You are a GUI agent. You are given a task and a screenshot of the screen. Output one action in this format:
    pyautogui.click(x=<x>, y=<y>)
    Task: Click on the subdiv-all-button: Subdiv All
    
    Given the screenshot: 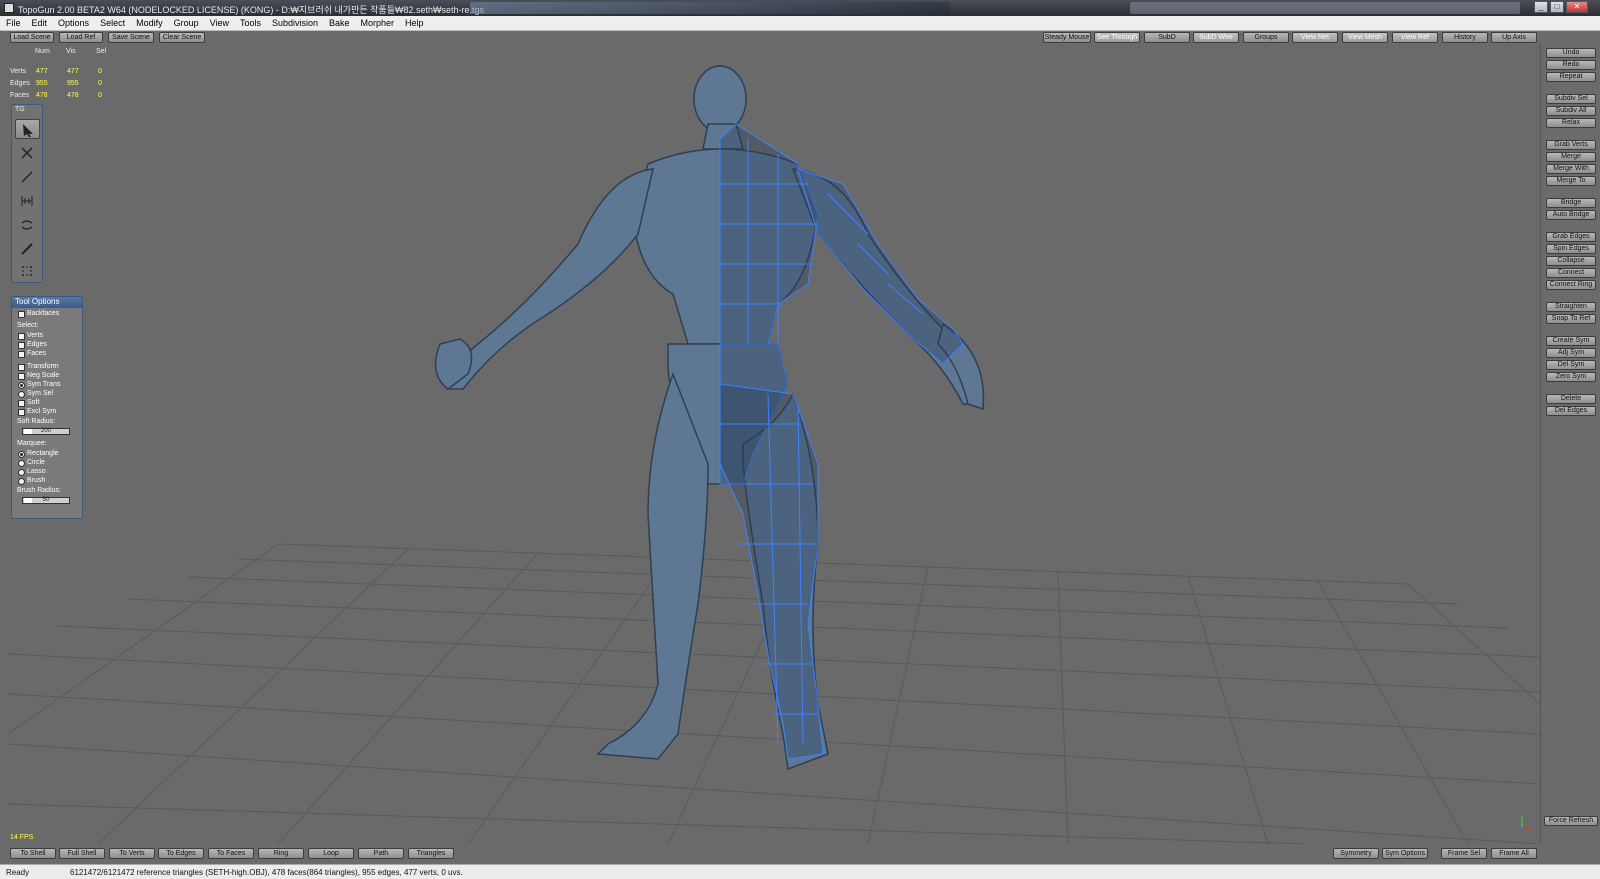 What is the action you would take?
    pyautogui.click(x=1571, y=111)
    